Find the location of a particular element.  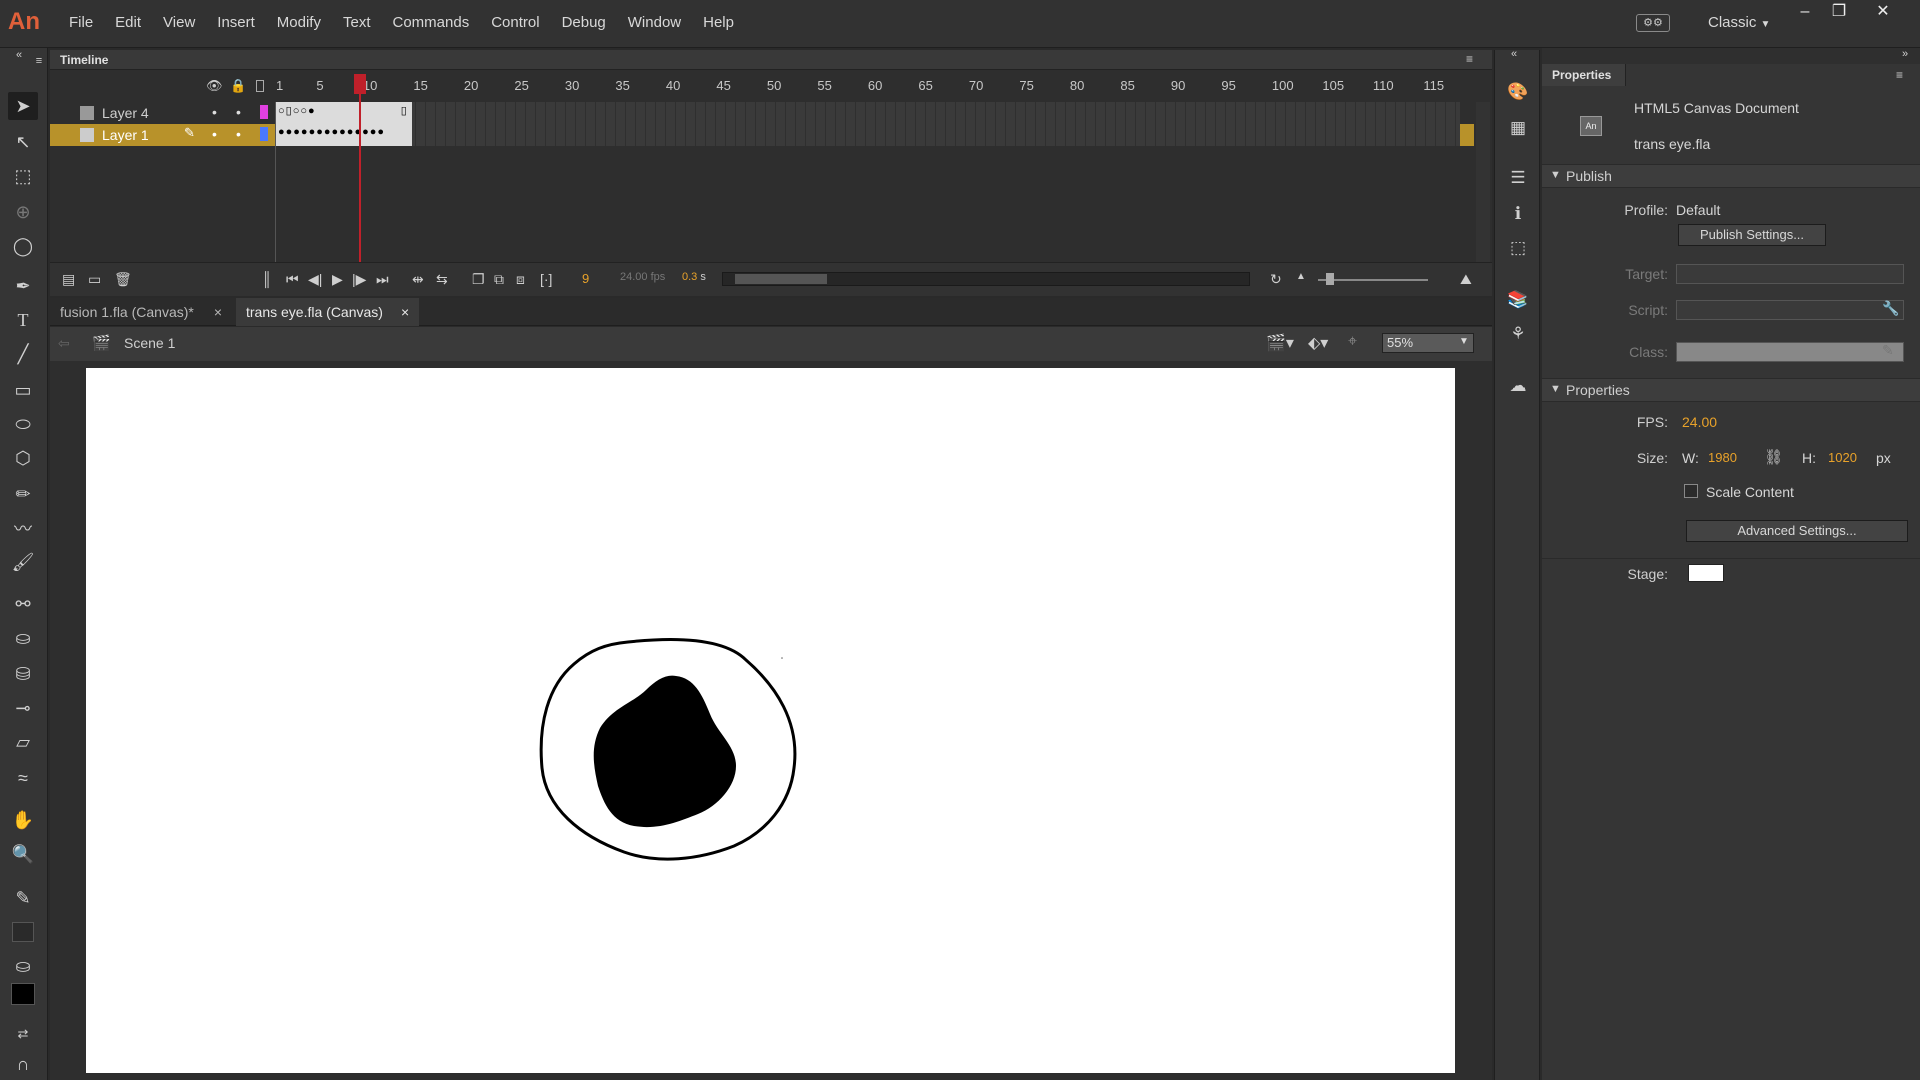

menu-insert: Insert is located at coordinates (236, 22).